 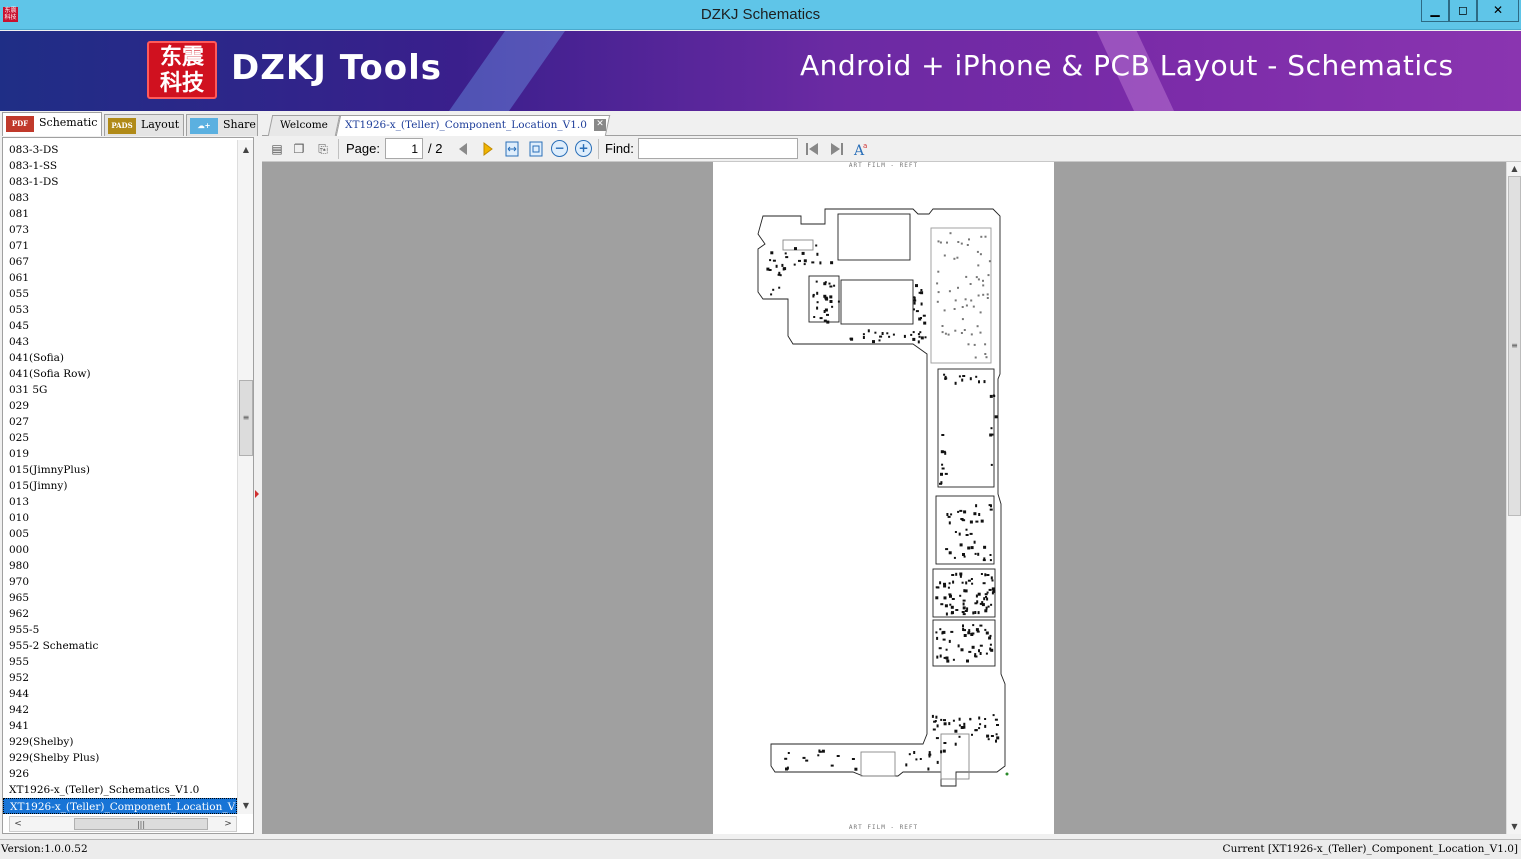 I want to click on close-tab-icon: ✕, so click(x=600, y=125).